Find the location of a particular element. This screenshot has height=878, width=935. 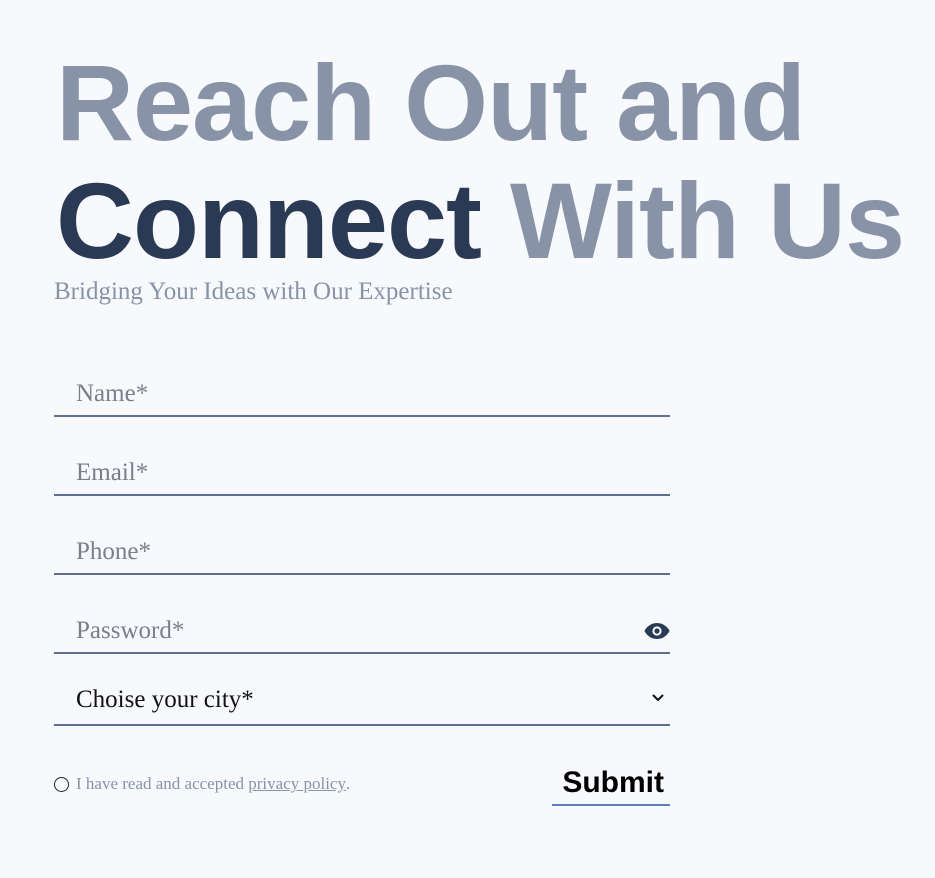

hero-line2-rest: With Us is located at coordinates (707, 220).